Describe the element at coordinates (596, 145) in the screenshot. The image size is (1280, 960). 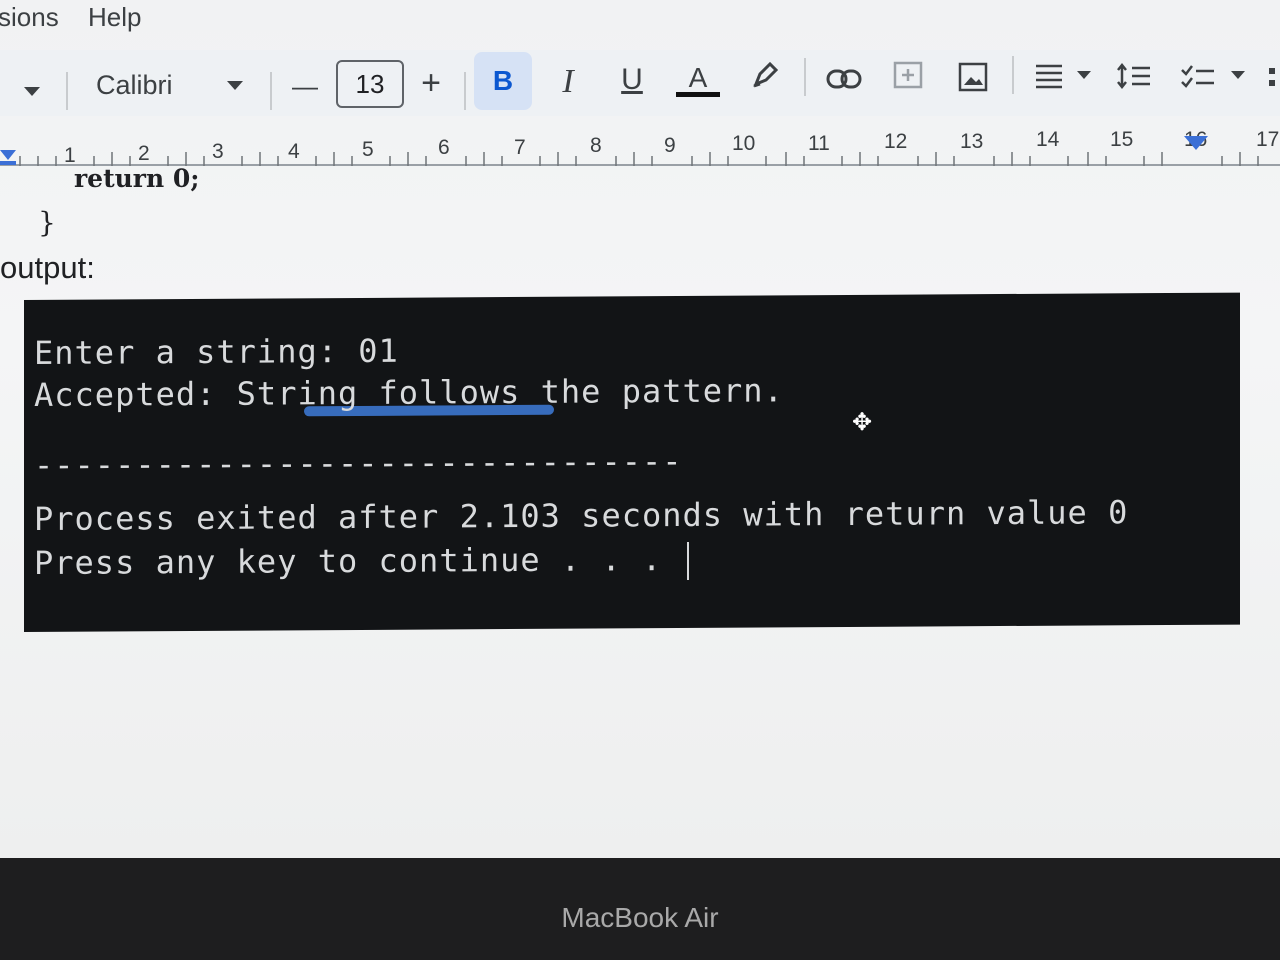
I see `ruler-label: 8` at that location.